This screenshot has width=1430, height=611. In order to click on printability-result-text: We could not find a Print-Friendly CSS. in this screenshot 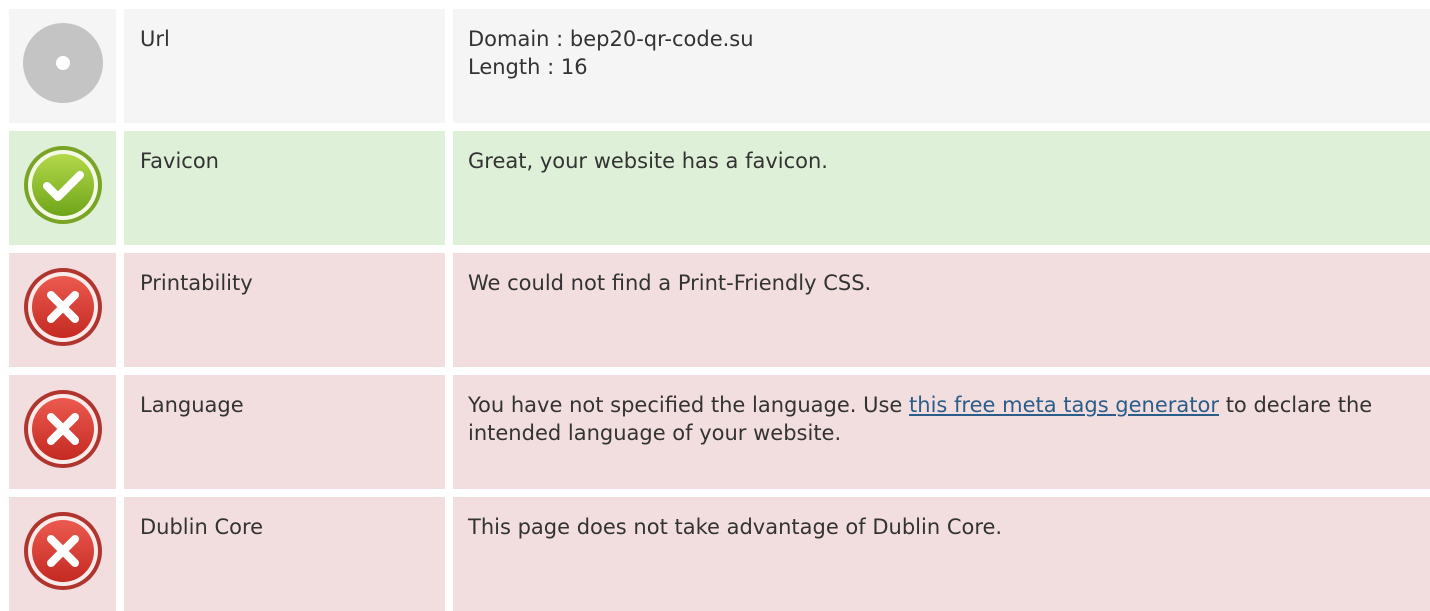, I will do `click(670, 283)`.